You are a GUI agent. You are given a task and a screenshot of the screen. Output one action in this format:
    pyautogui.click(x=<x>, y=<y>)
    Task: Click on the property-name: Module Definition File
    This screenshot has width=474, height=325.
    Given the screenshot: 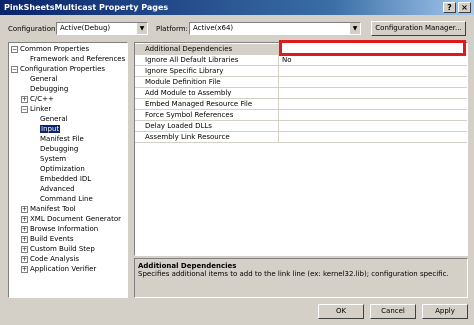 What is the action you would take?
    pyautogui.click(x=207, y=82)
    